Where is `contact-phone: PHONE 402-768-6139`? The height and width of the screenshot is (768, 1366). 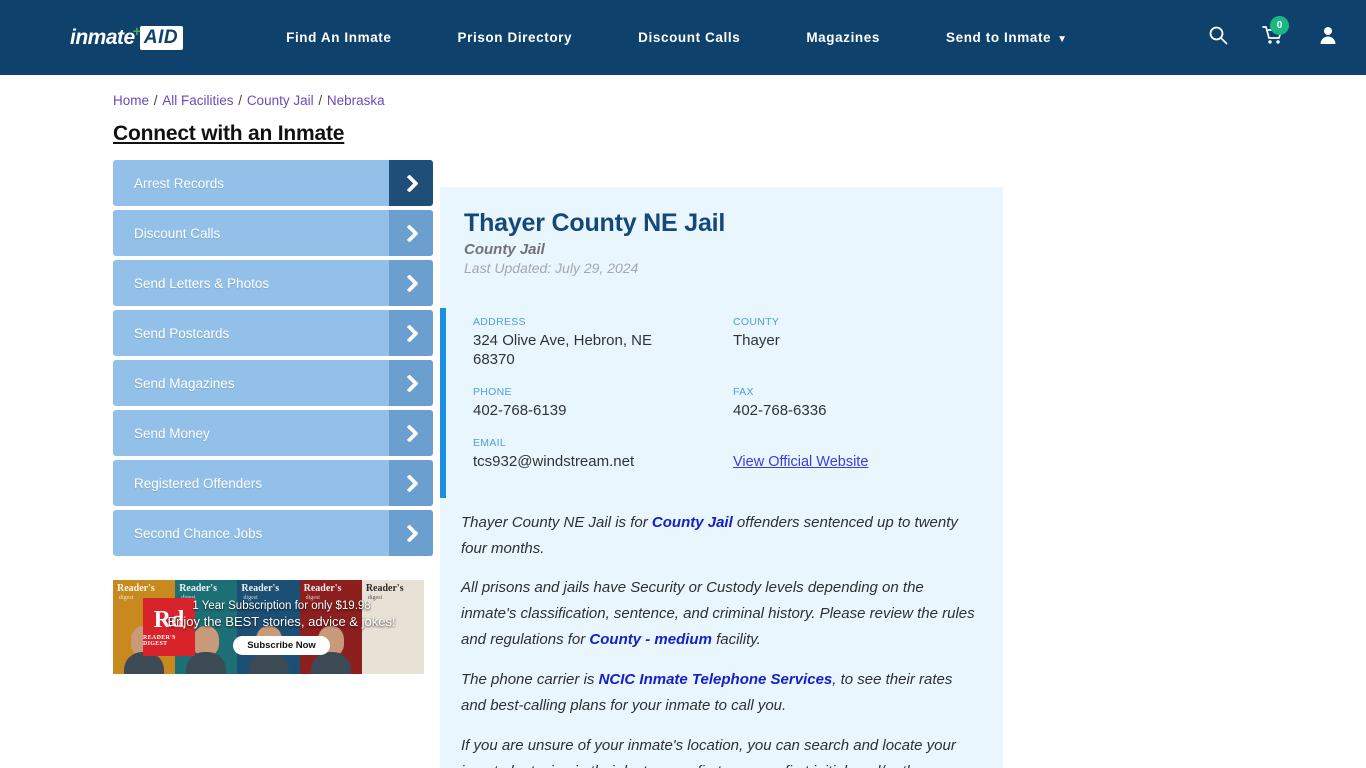
contact-phone: PHONE 402-768-6139 is located at coordinates (596, 403).